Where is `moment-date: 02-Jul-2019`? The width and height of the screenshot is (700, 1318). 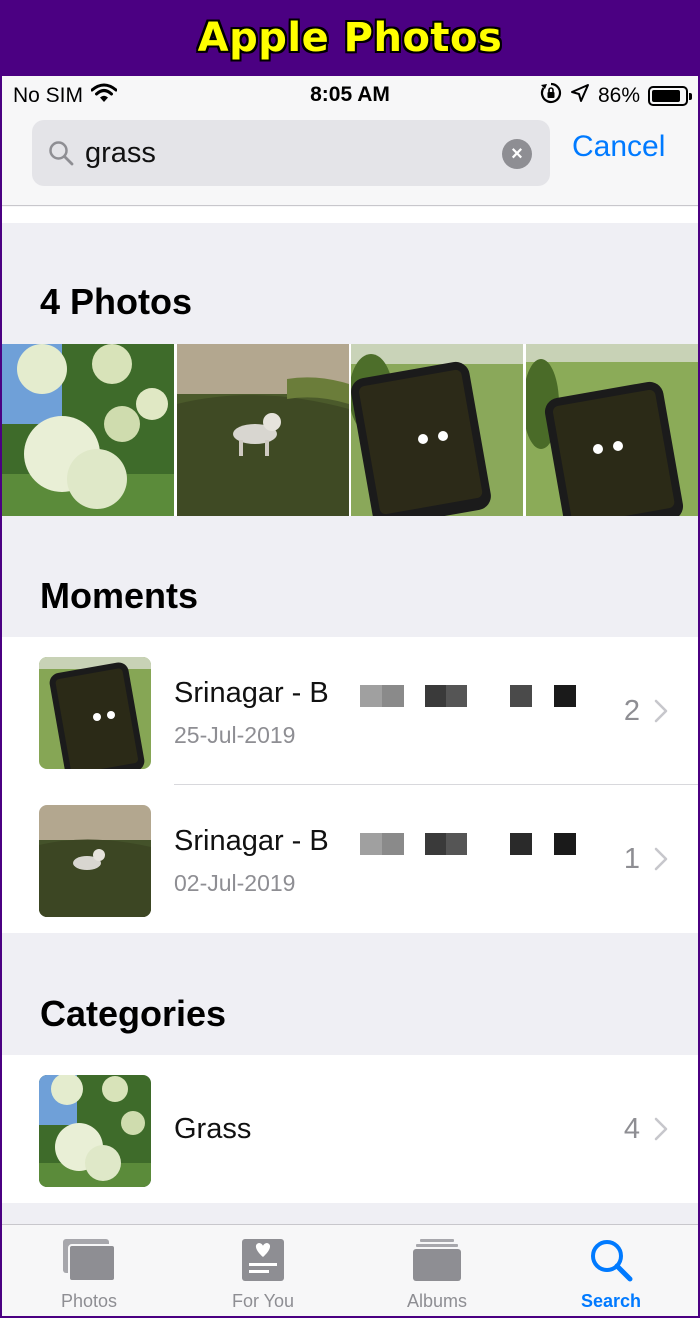 moment-date: 02-Jul-2019 is located at coordinates (235, 883).